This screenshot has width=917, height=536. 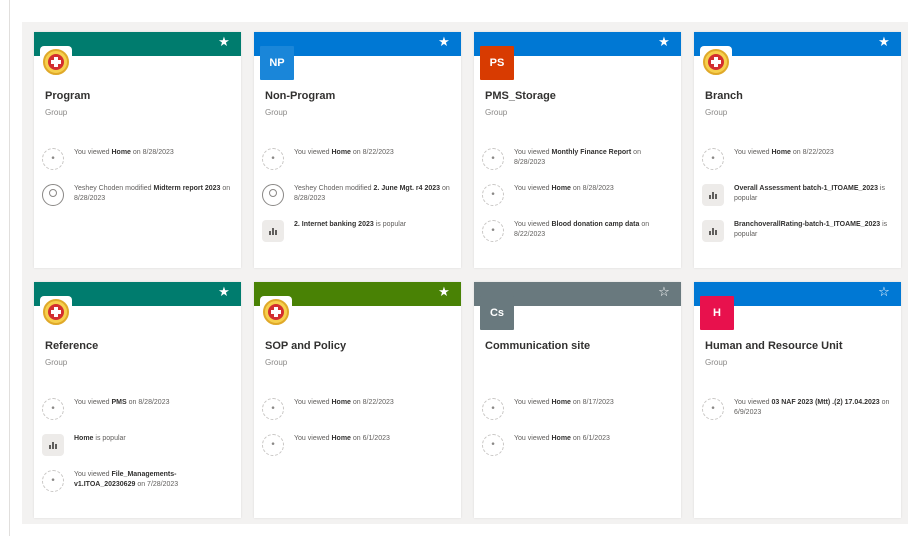 What do you see at coordinates (119, 402) in the screenshot?
I see `activity-target: PMS` at bounding box center [119, 402].